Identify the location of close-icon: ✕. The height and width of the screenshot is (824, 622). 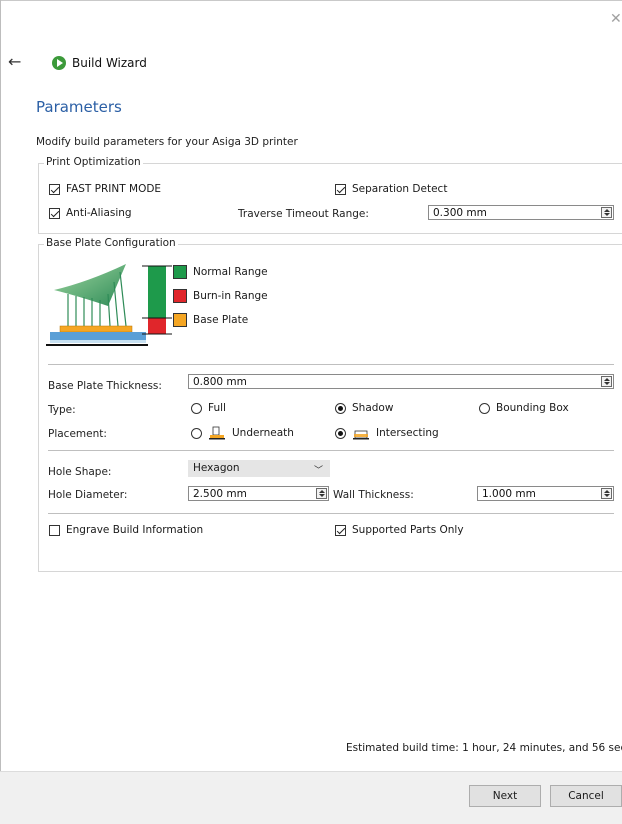
(616, 19).